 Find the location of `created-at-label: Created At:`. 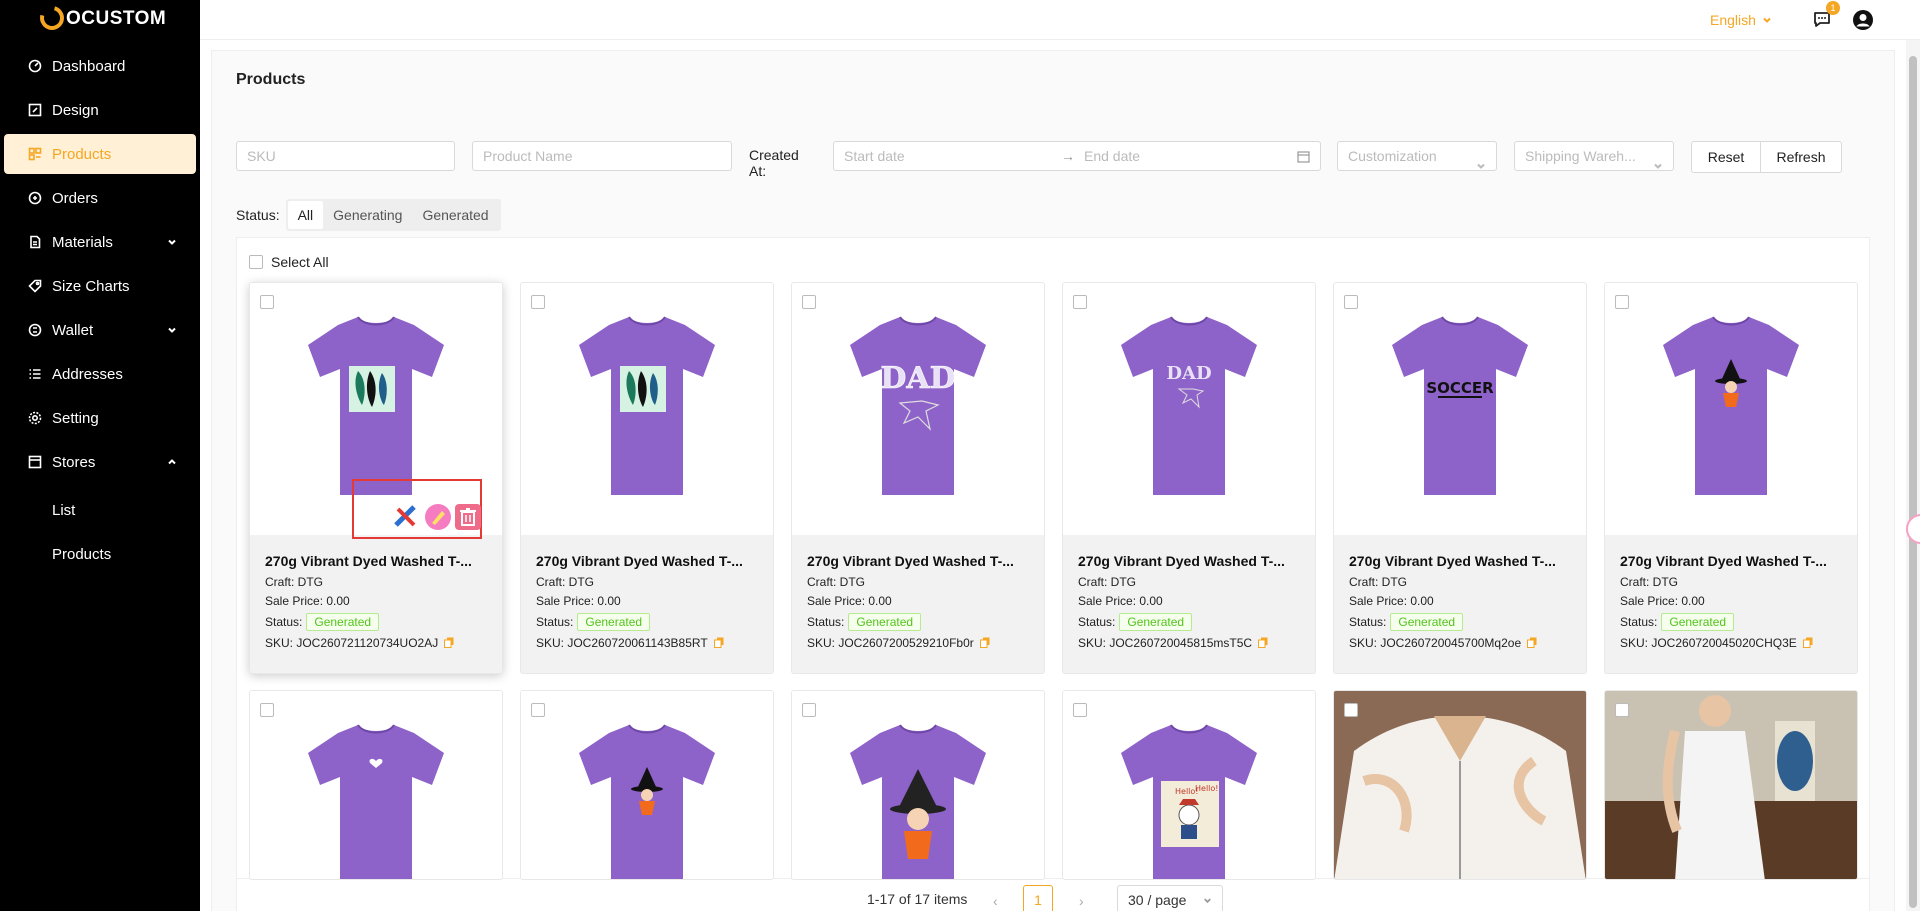

created-at-label: Created At: is located at coordinates (774, 163).